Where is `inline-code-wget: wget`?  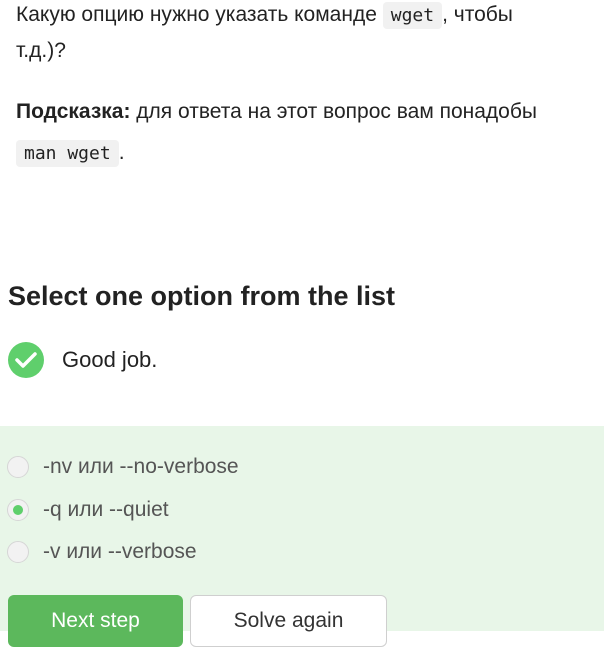
inline-code-wget: wget is located at coordinates (412, 15).